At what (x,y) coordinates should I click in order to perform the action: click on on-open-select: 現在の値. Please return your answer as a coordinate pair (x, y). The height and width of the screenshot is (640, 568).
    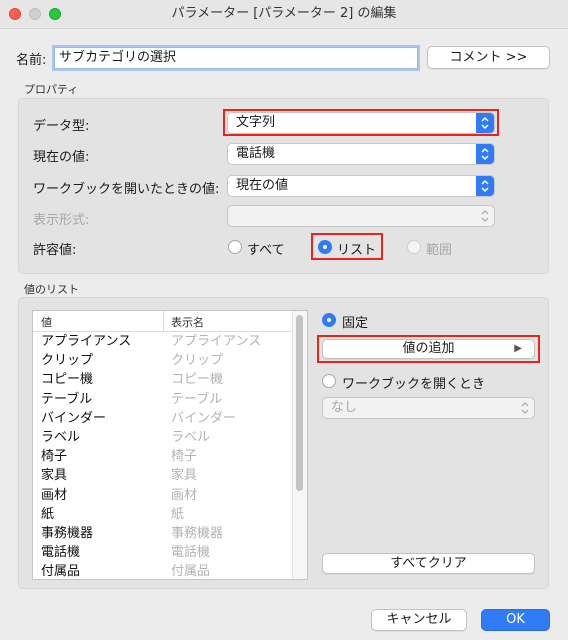
    Looking at the image, I should click on (361, 186).